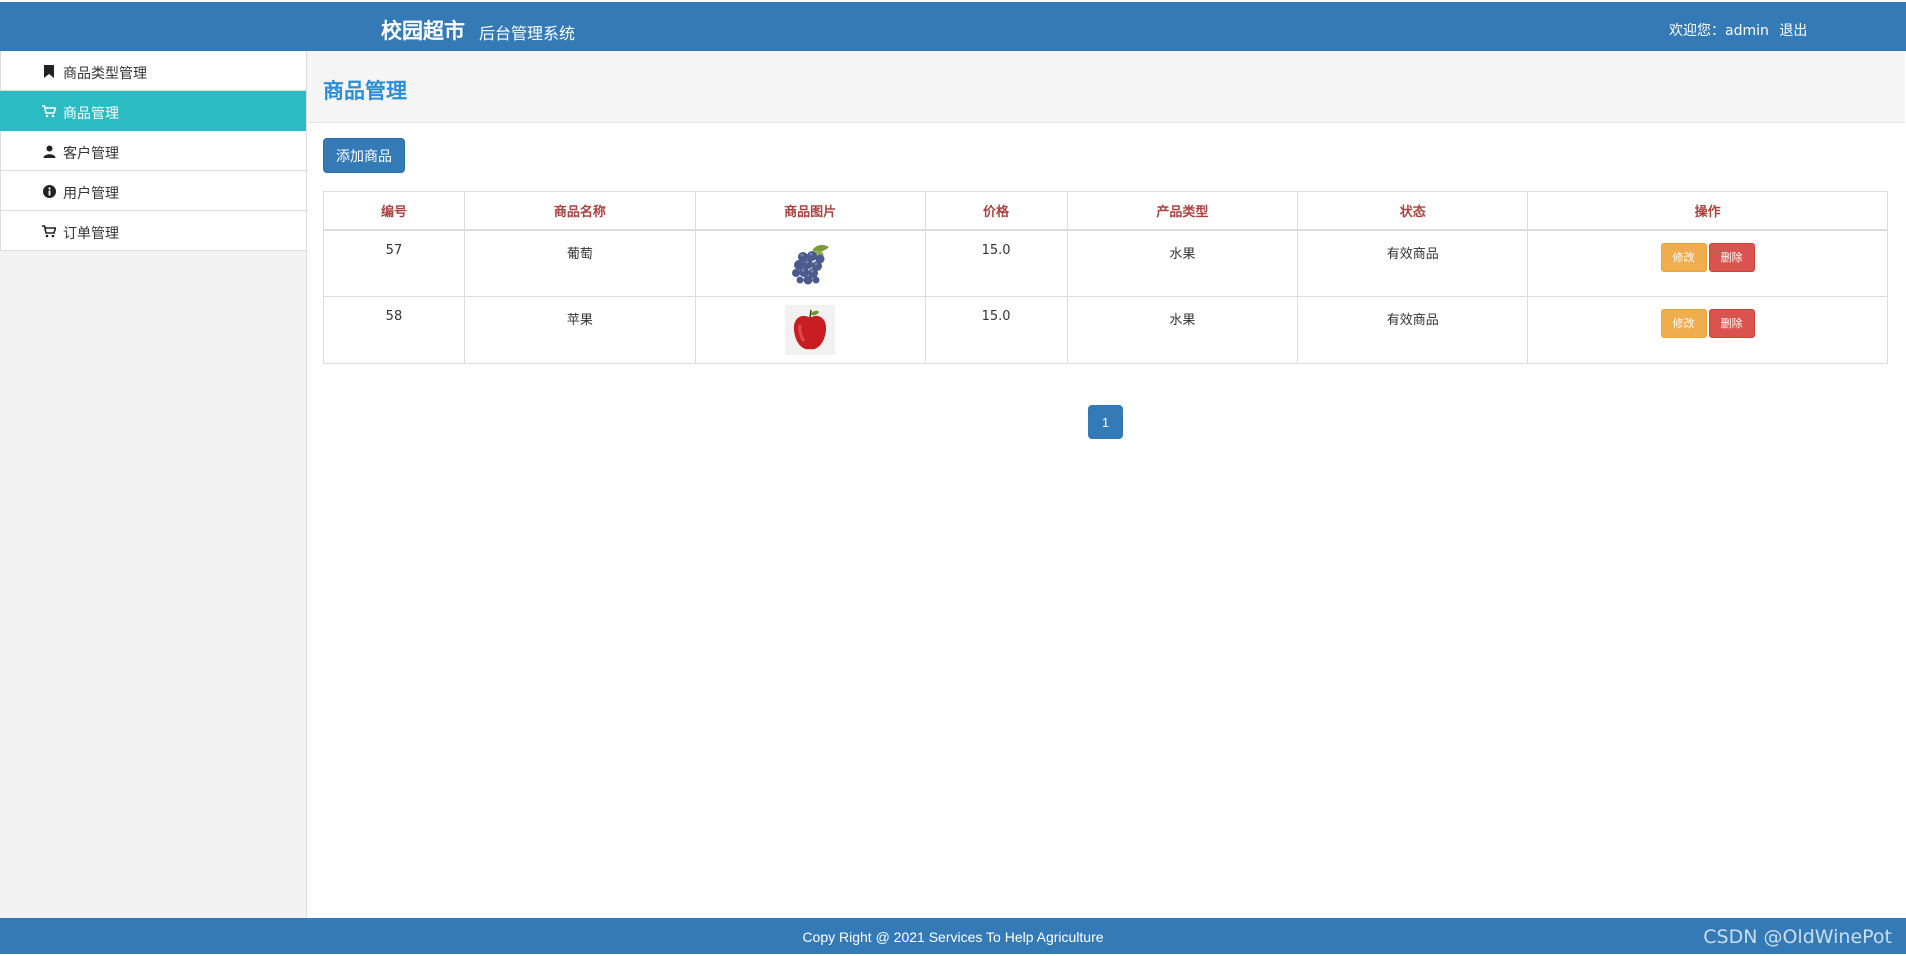  I want to click on sidebar-item-category: 商品类型管理, so click(153, 71).